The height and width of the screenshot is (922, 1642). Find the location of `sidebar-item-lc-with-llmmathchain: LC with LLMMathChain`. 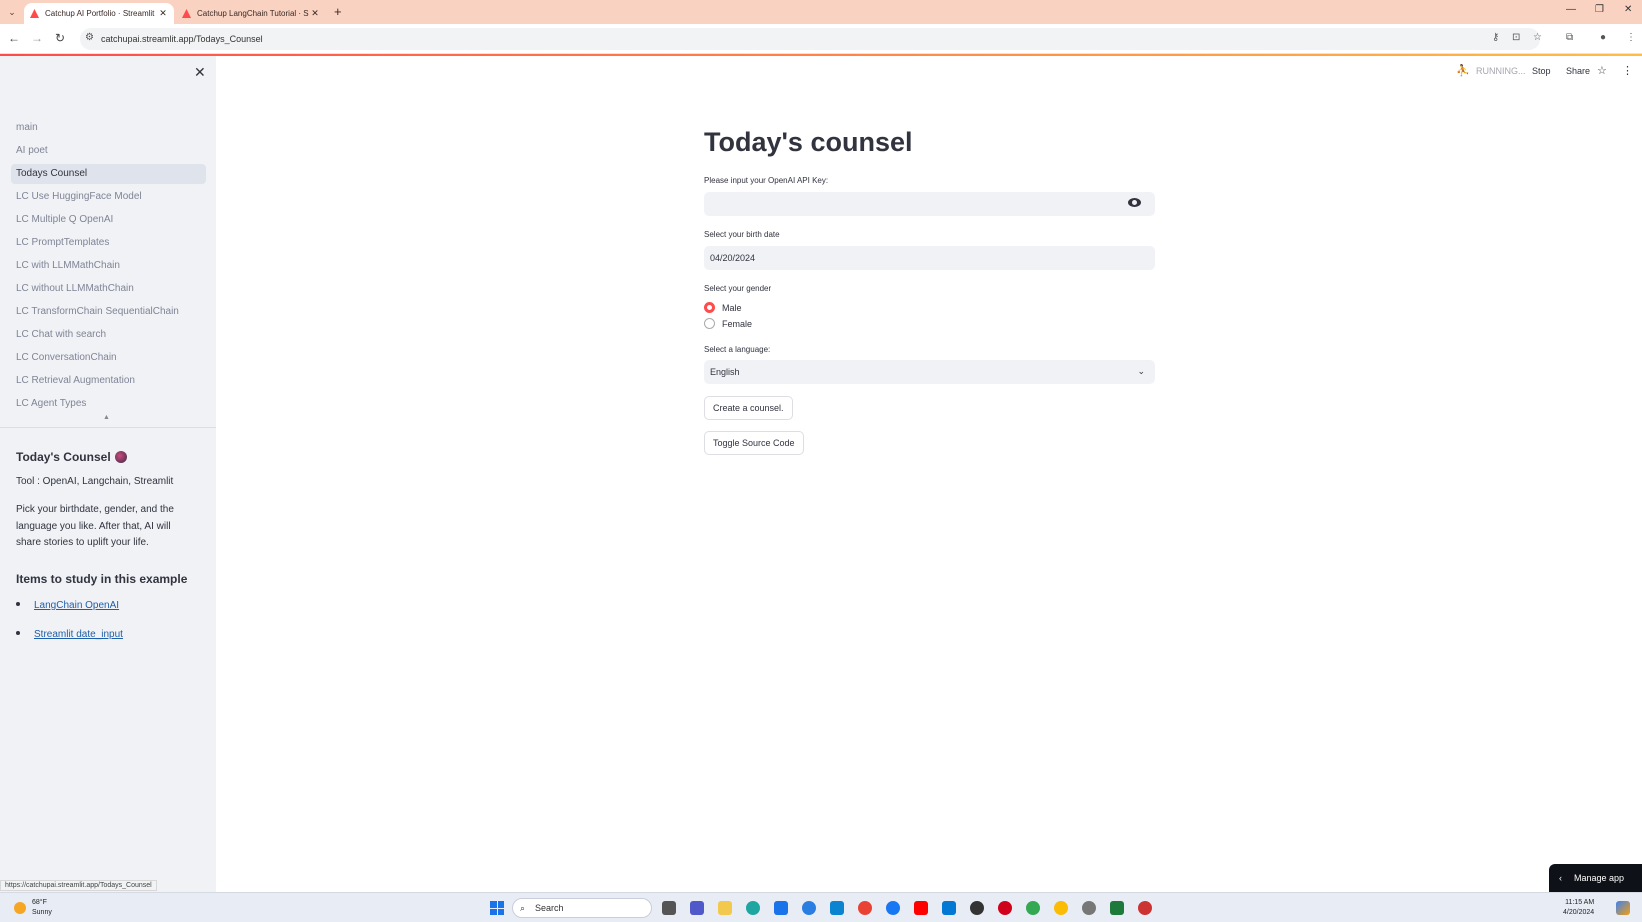

sidebar-item-lc-with-llmmathchain: LC with LLMMathChain is located at coordinates (108, 266).